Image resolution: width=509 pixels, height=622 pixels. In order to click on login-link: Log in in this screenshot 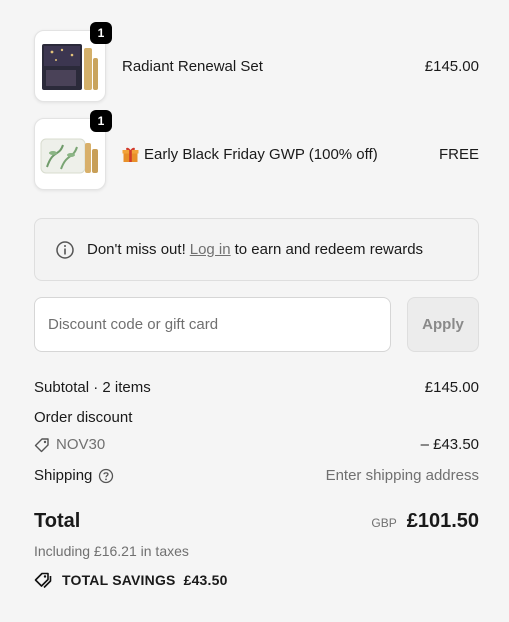, I will do `click(210, 249)`.